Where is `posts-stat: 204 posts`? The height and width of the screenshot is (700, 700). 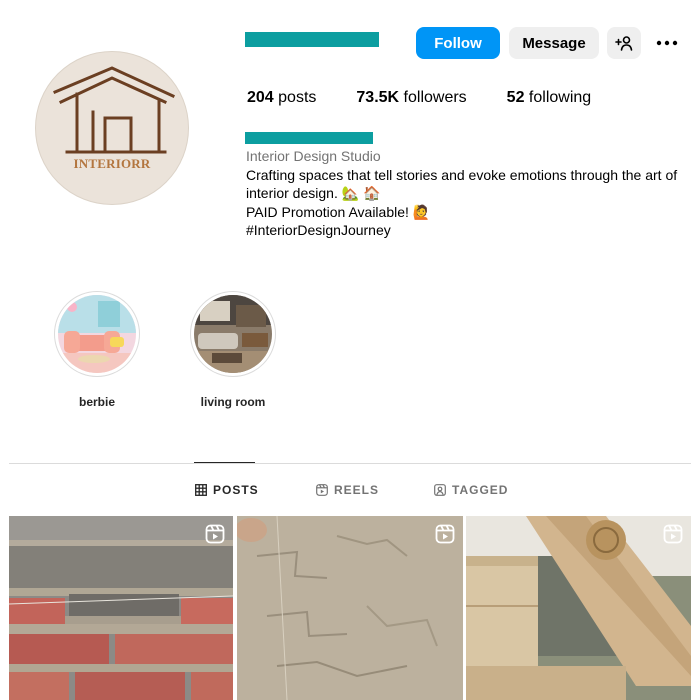 posts-stat: 204 posts is located at coordinates (281, 98).